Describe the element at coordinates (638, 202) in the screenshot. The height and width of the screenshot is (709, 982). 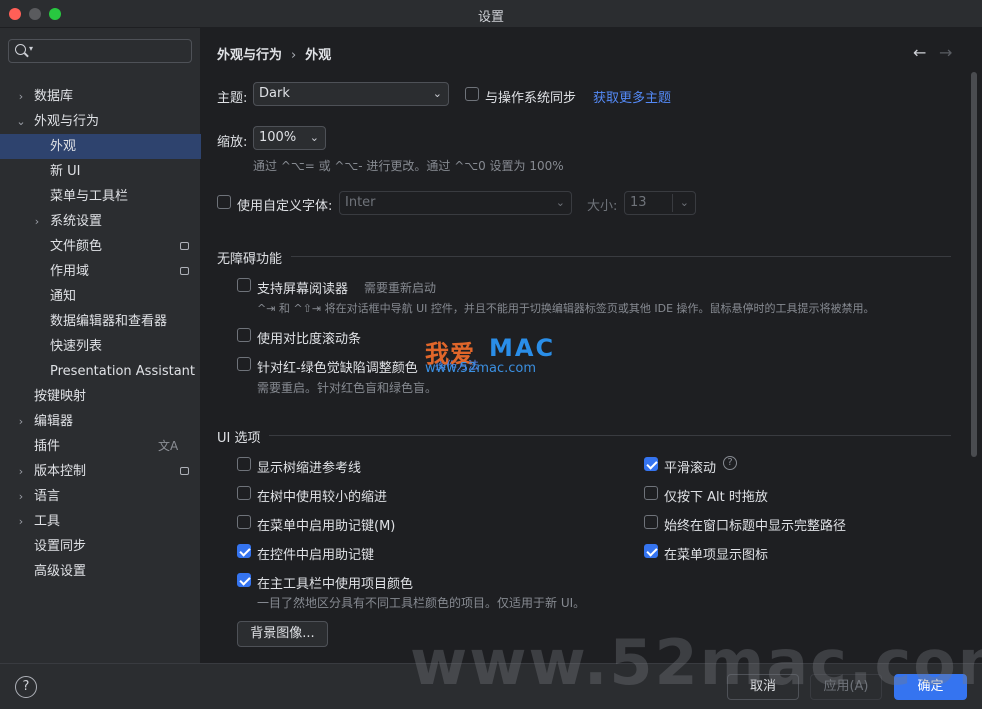
I see `font-size-value: 13` at that location.